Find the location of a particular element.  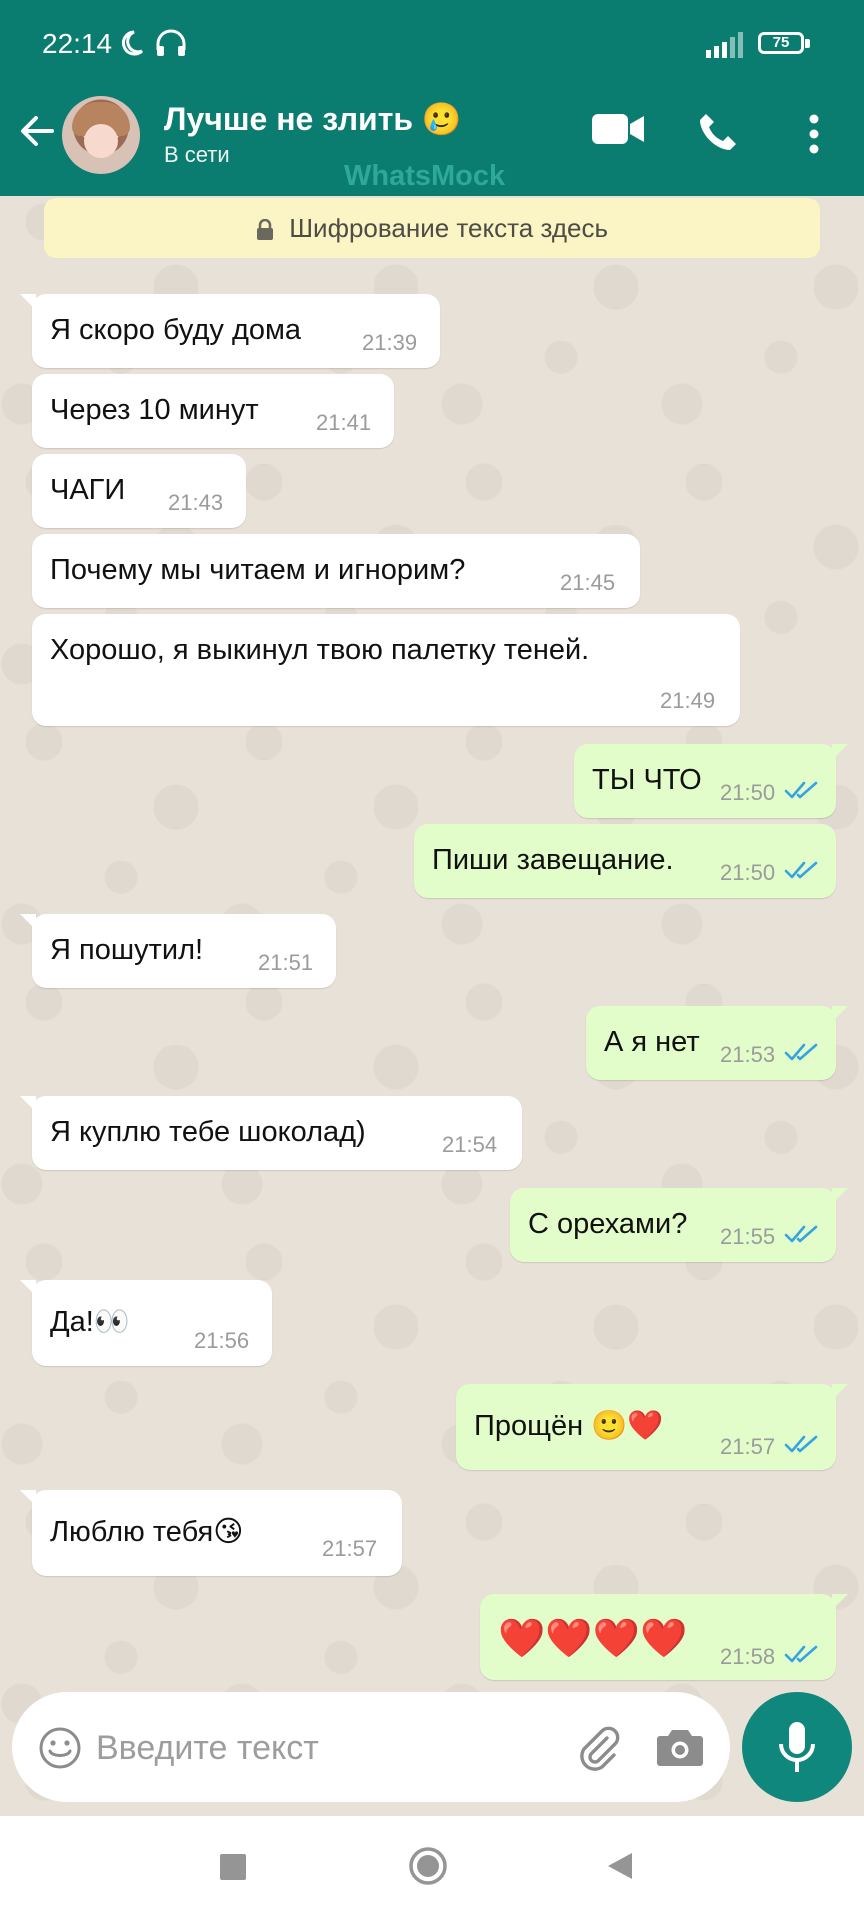

message-time: 21:49 is located at coordinates (688, 700).